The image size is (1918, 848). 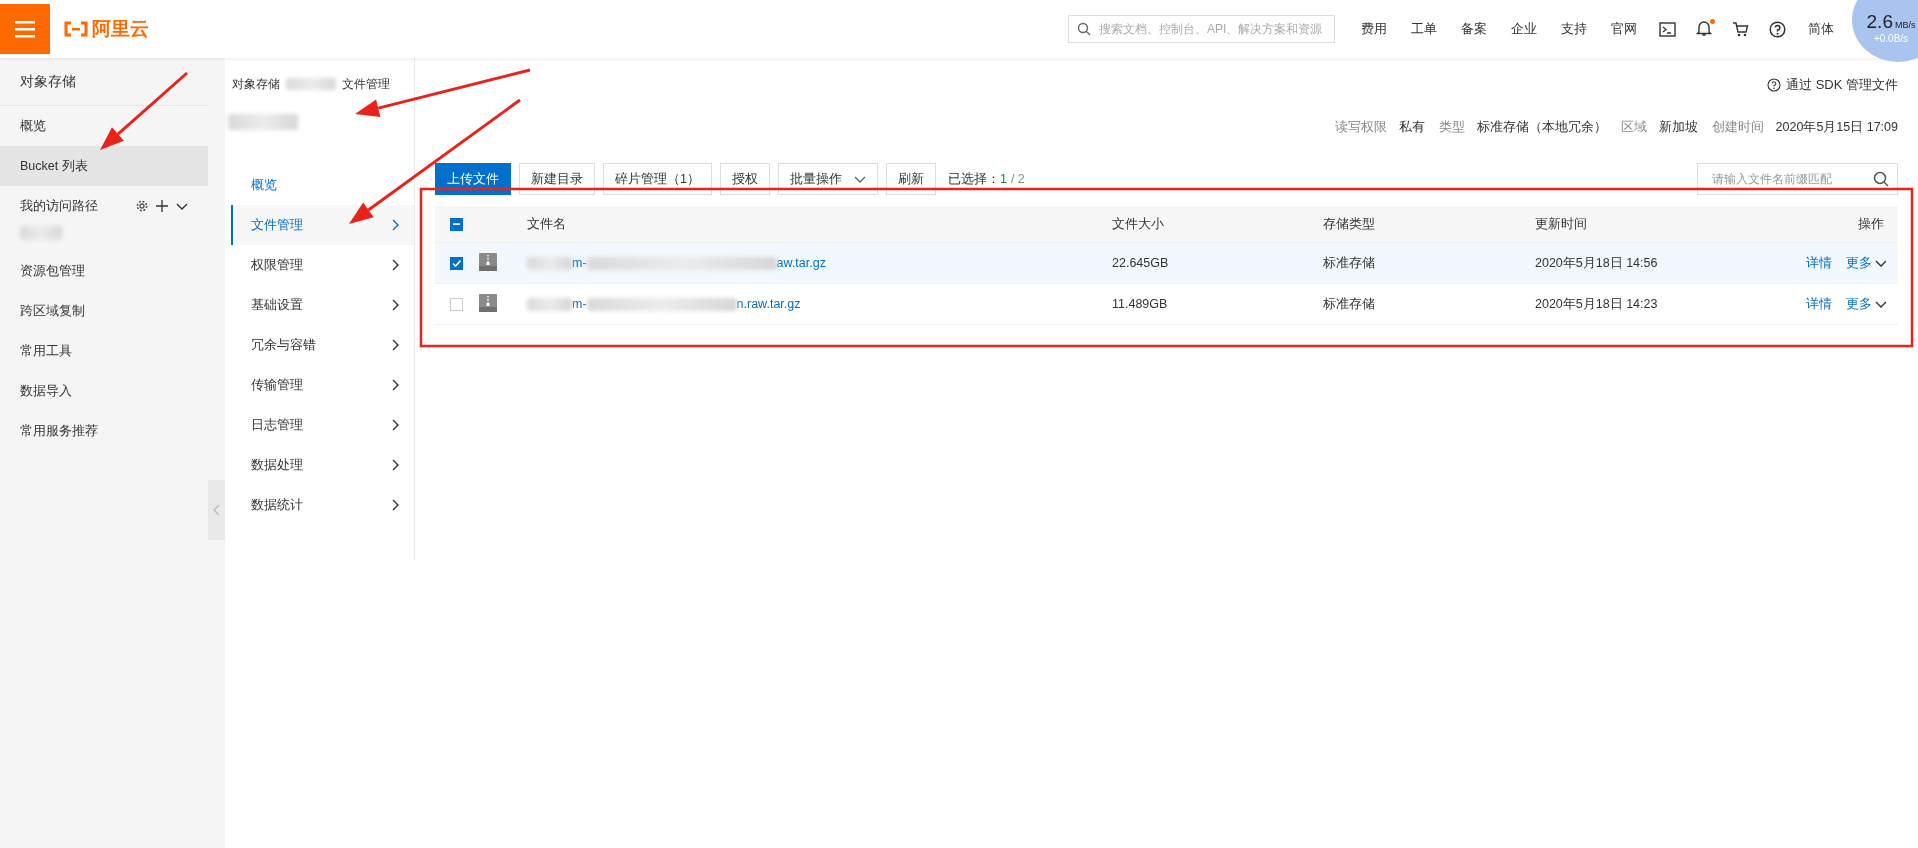 What do you see at coordinates (1138, 224) in the screenshot?
I see `column-header: 文件大小` at bounding box center [1138, 224].